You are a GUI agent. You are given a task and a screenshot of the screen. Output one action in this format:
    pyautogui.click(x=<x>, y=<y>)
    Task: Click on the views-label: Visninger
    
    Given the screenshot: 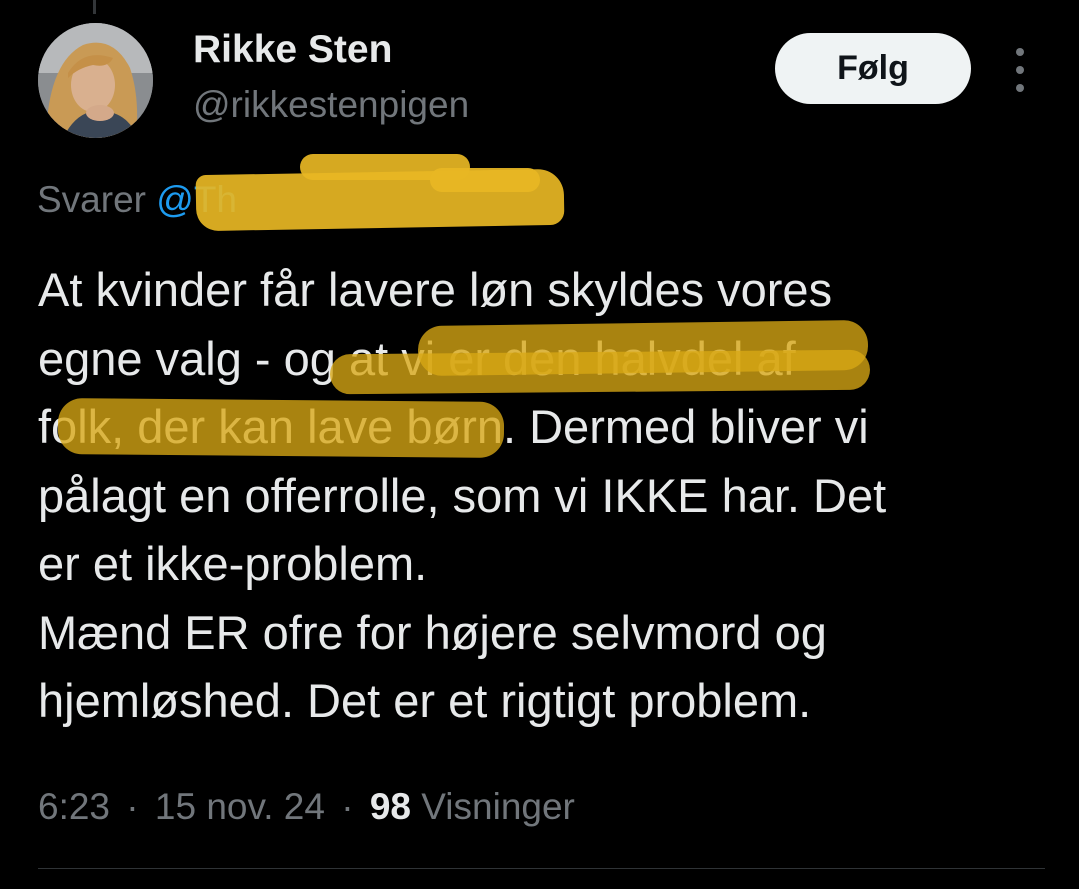 What is the action you would take?
    pyautogui.click(x=498, y=806)
    